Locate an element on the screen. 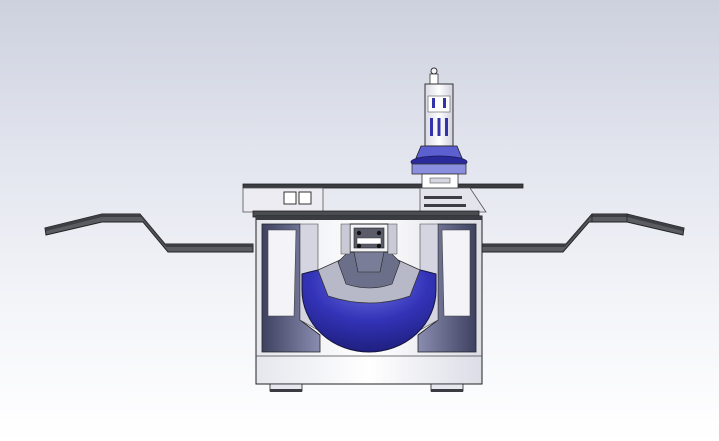 The image size is (719, 441). left-wing-plate is located at coordinates (149, 233).